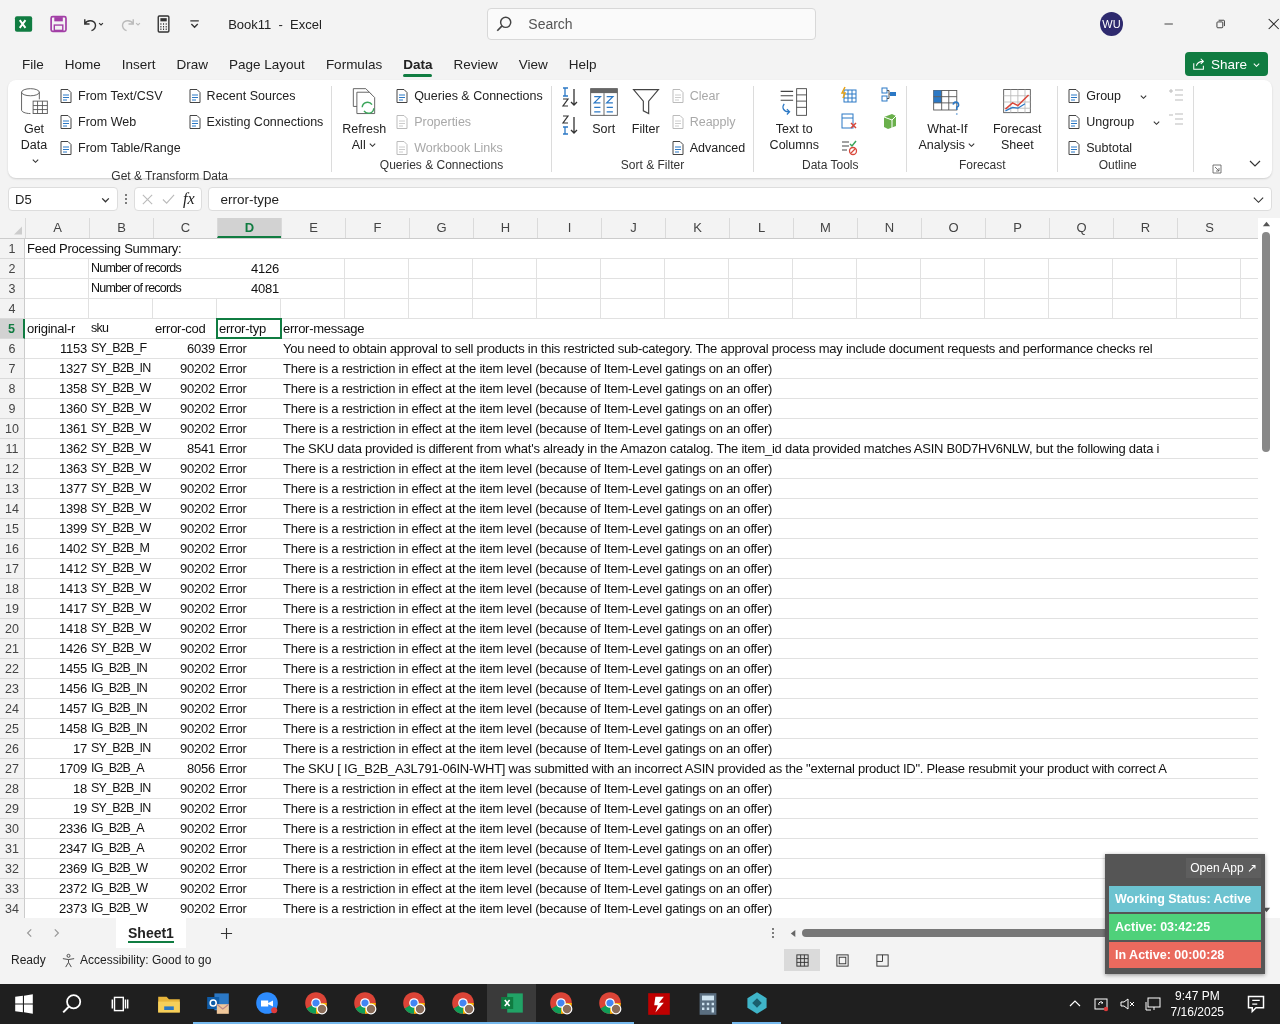 Image resolution: width=1280 pixels, height=1024 pixels. I want to click on ribbon-button: Ungroup, so click(1114, 122).